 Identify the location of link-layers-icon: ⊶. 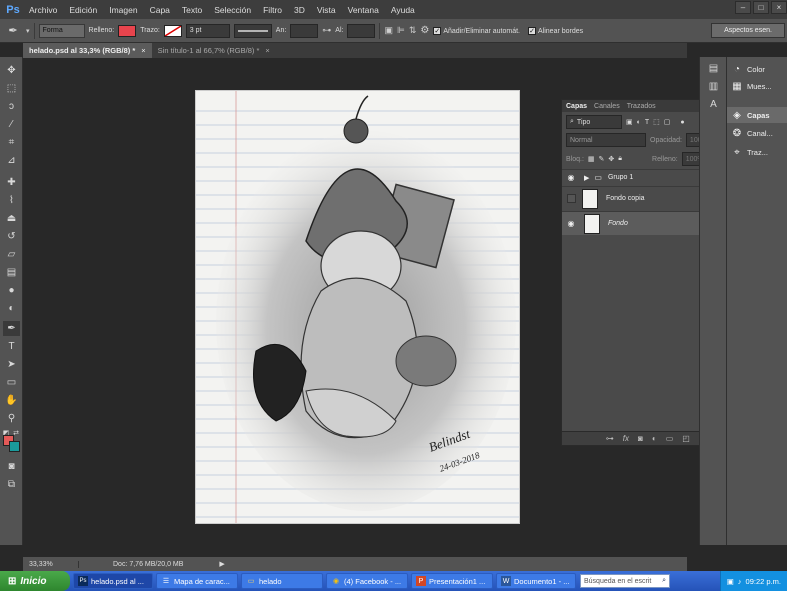
(610, 438).